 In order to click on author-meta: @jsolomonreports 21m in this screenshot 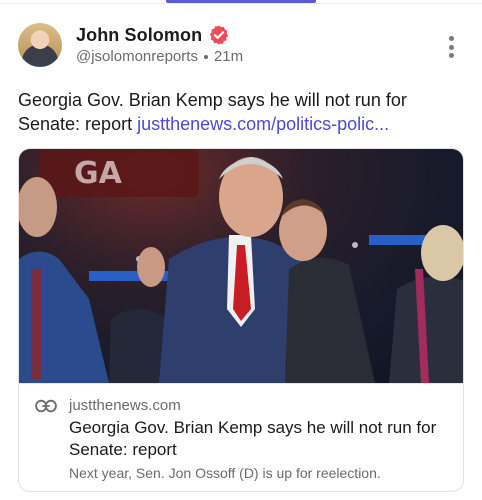, I will do `click(159, 56)`.